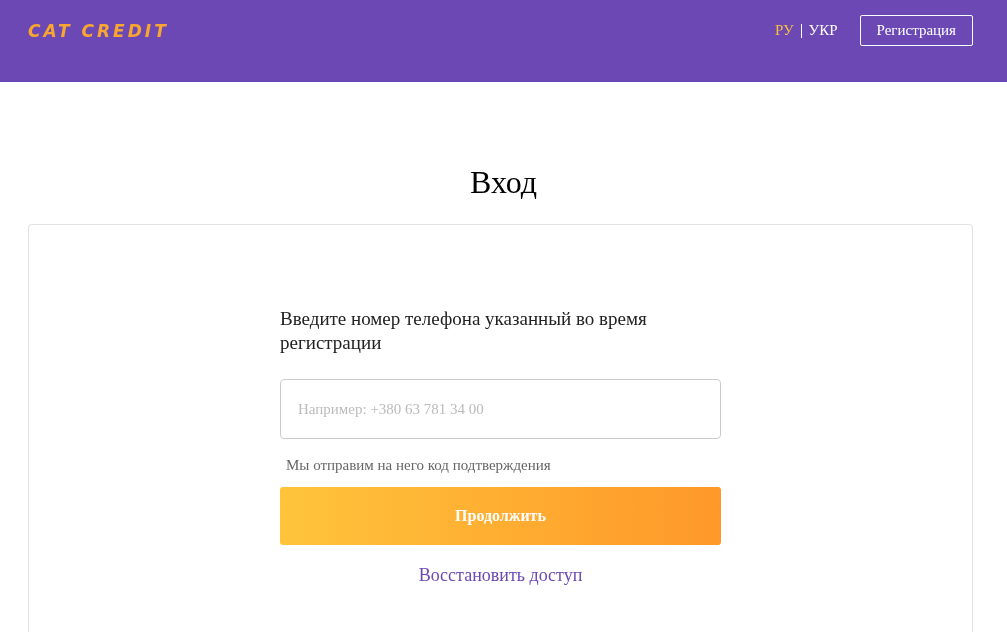  I want to click on page-title: Вход, so click(503, 182).